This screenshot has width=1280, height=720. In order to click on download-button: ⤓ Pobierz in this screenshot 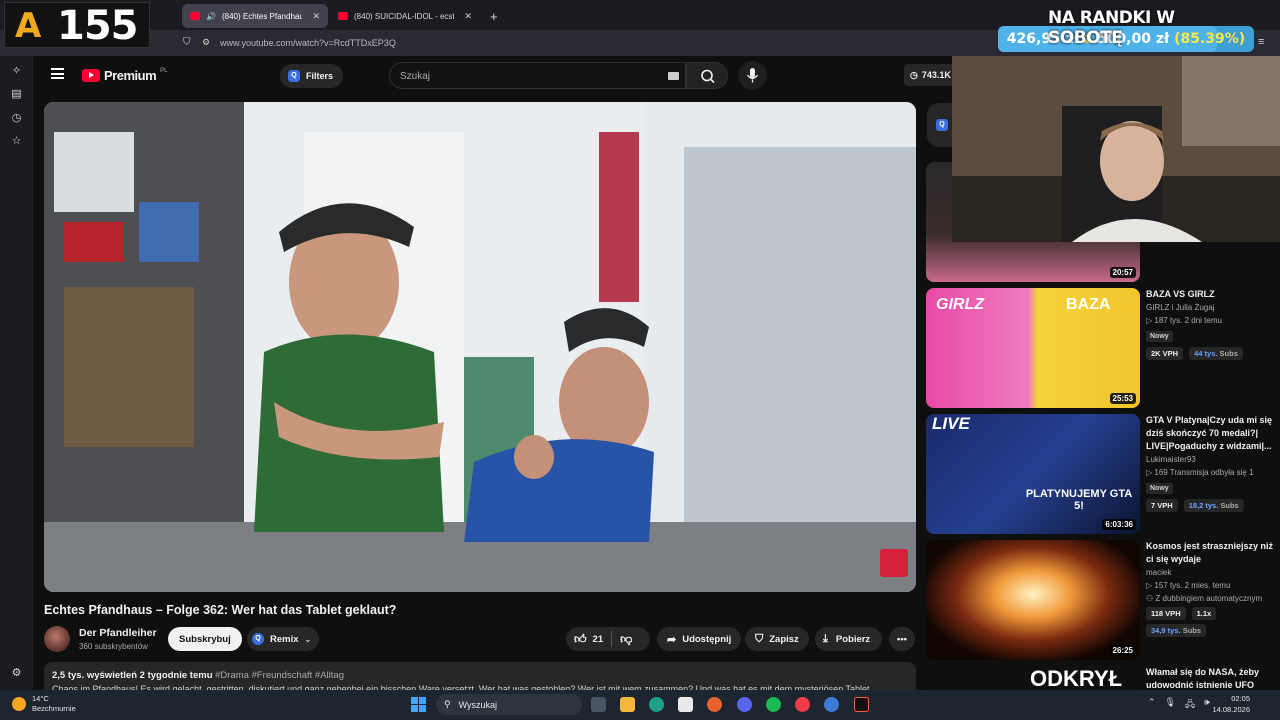, I will do `click(849, 639)`.